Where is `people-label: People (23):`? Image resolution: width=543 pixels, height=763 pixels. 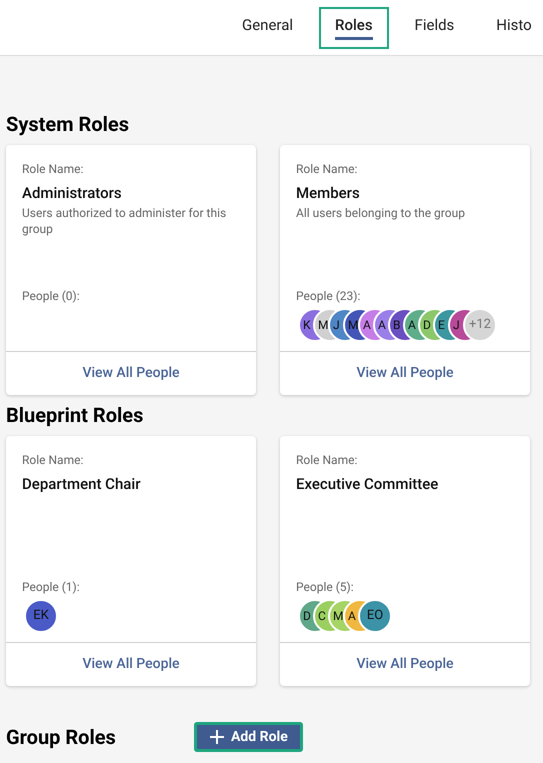 people-label: People (23): is located at coordinates (329, 296).